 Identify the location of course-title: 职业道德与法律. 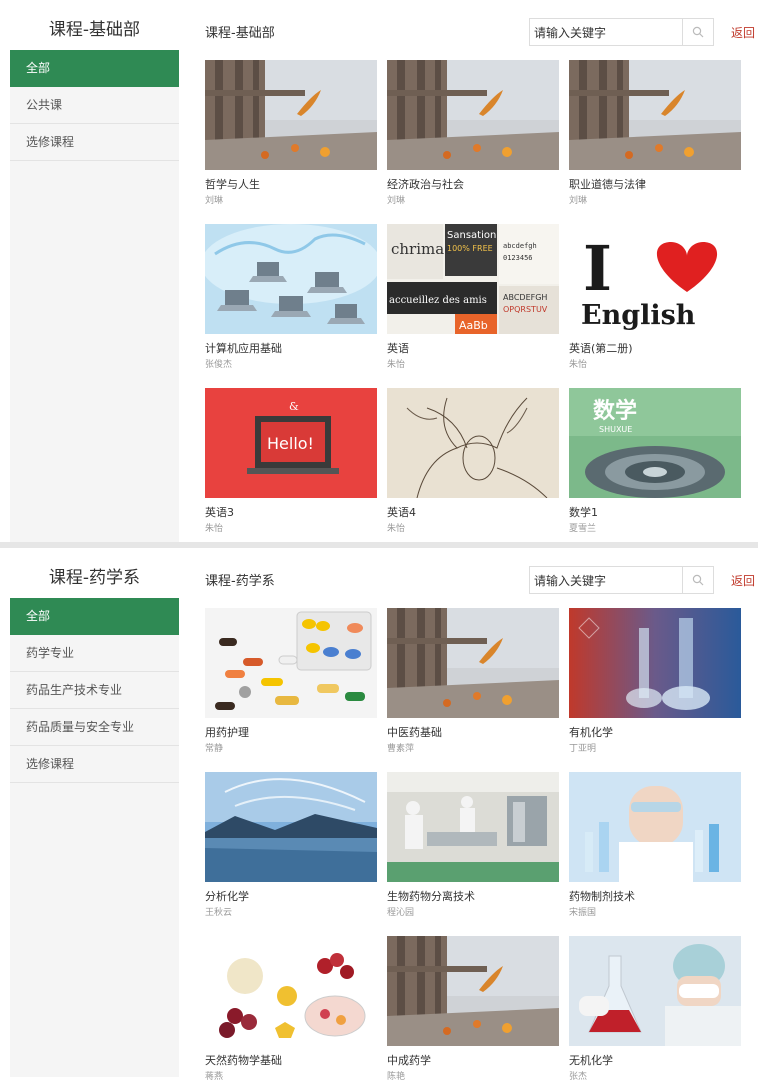
(655, 185).